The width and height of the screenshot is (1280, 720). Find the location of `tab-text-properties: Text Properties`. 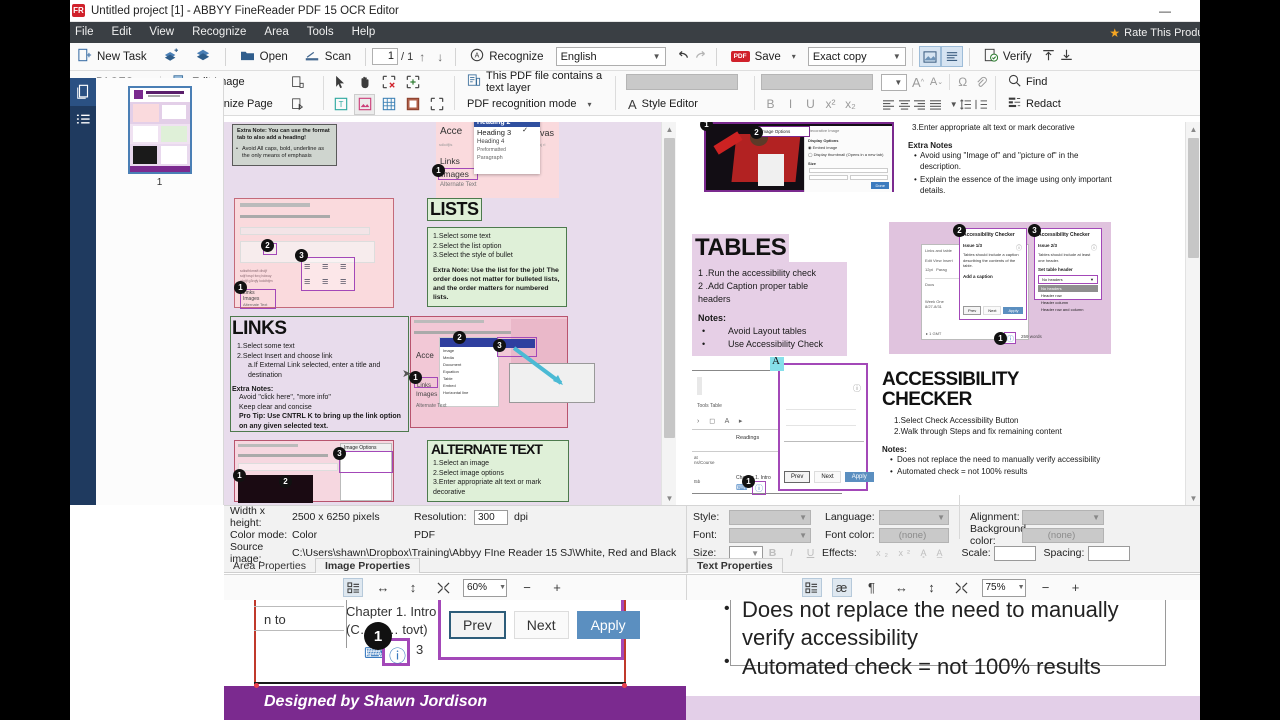

tab-text-properties: Text Properties is located at coordinates (735, 565).